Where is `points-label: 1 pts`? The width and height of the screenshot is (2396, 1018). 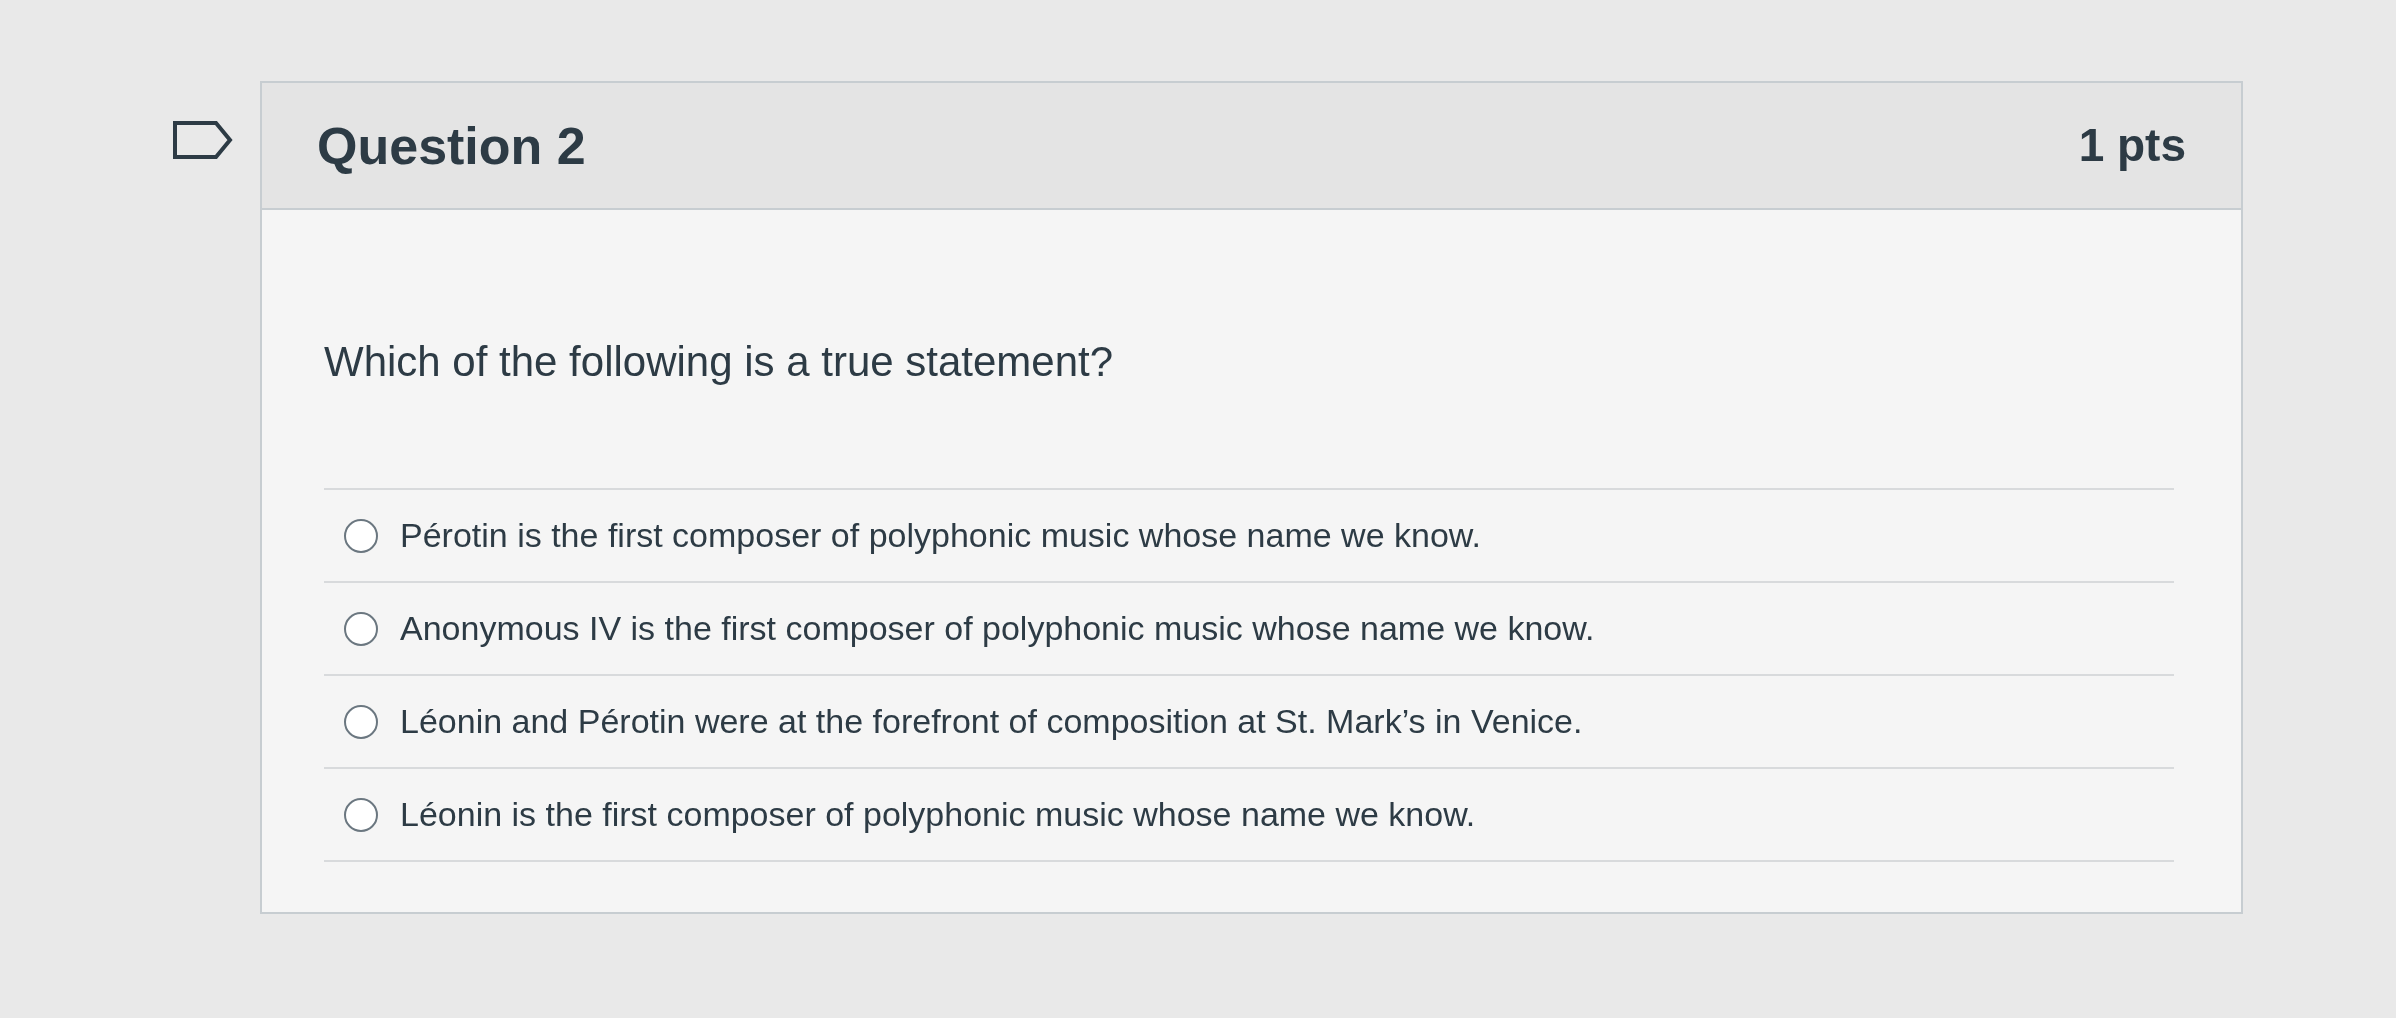 points-label: 1 pts is located at coordinates (2132, 145).